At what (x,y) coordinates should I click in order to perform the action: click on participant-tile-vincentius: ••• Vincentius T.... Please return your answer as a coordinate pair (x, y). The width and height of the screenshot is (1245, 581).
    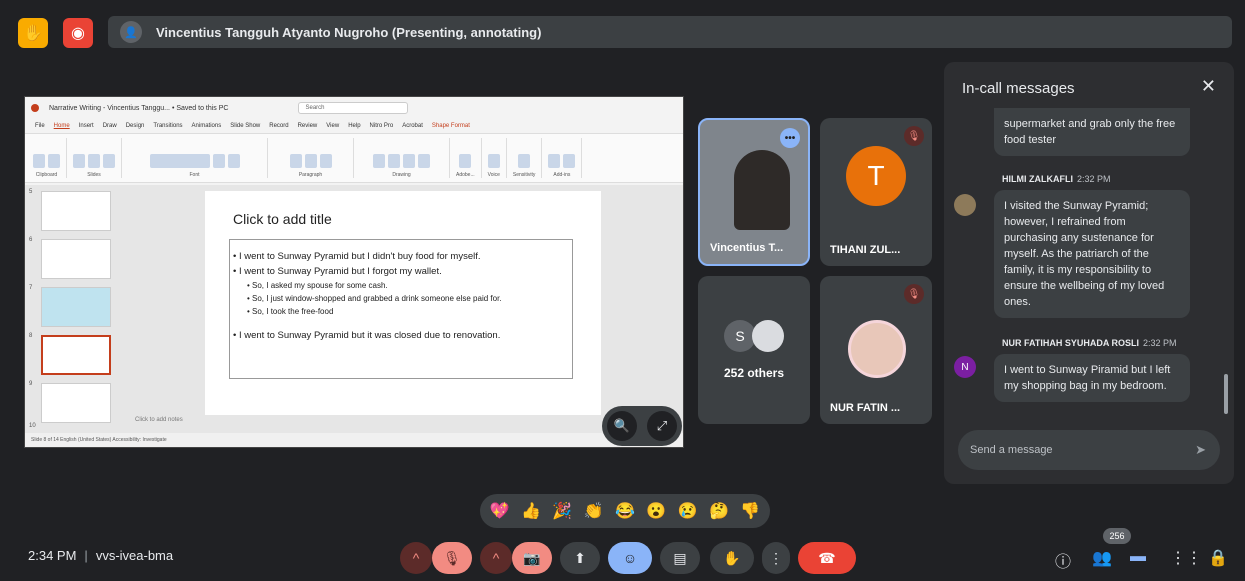
    Looking at the image, I should click on (754, 192).